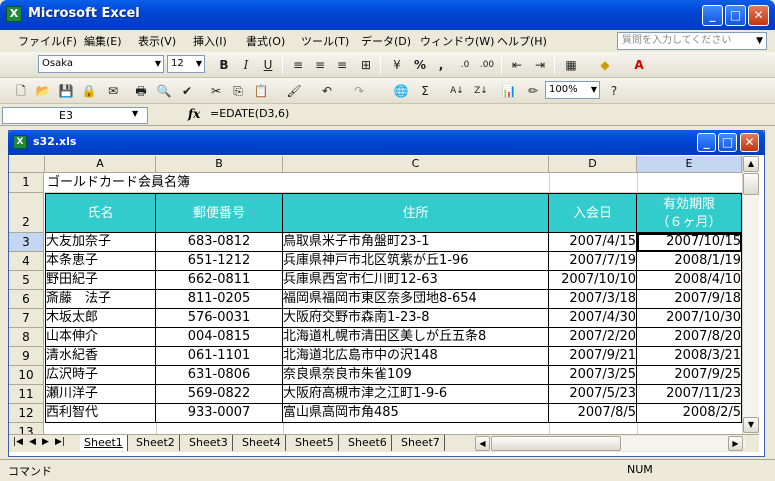 The height and width of the screenshot is (481, 775). What do you see at coordinates (100, 356) in the screenshot?
I see `cell-name: 清水紀香` at bounding box center [100, 356].